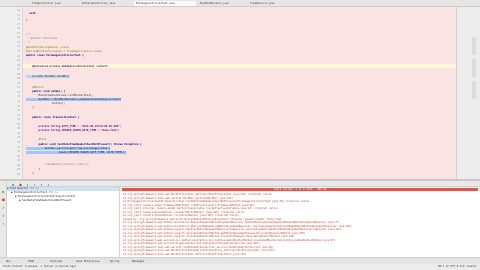  Describe the element at coordinates (106, 3) in the screenshot. I see `editor-tab: WithdrawController.java` at that location.